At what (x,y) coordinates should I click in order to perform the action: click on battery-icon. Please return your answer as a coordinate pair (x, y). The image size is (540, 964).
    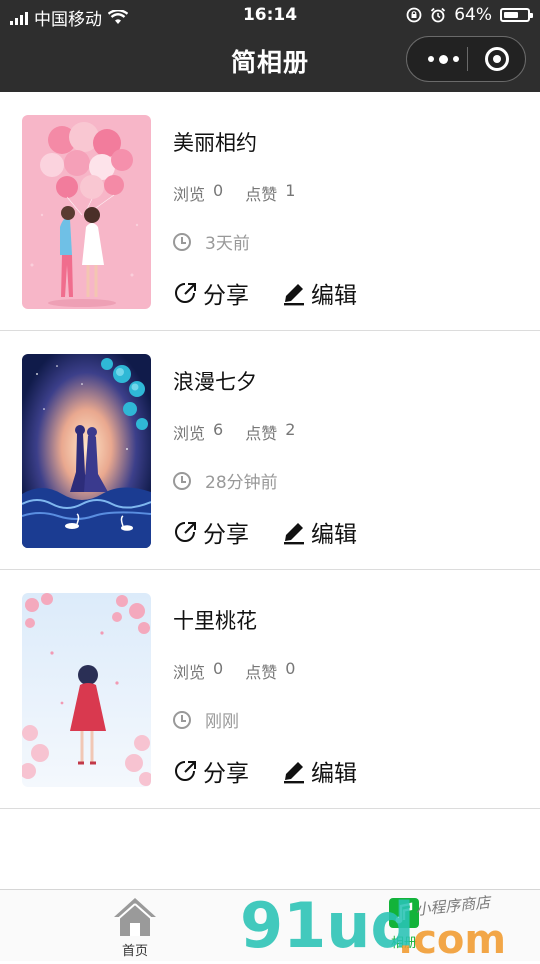
    Looking at the image, I should click on (516, 15).